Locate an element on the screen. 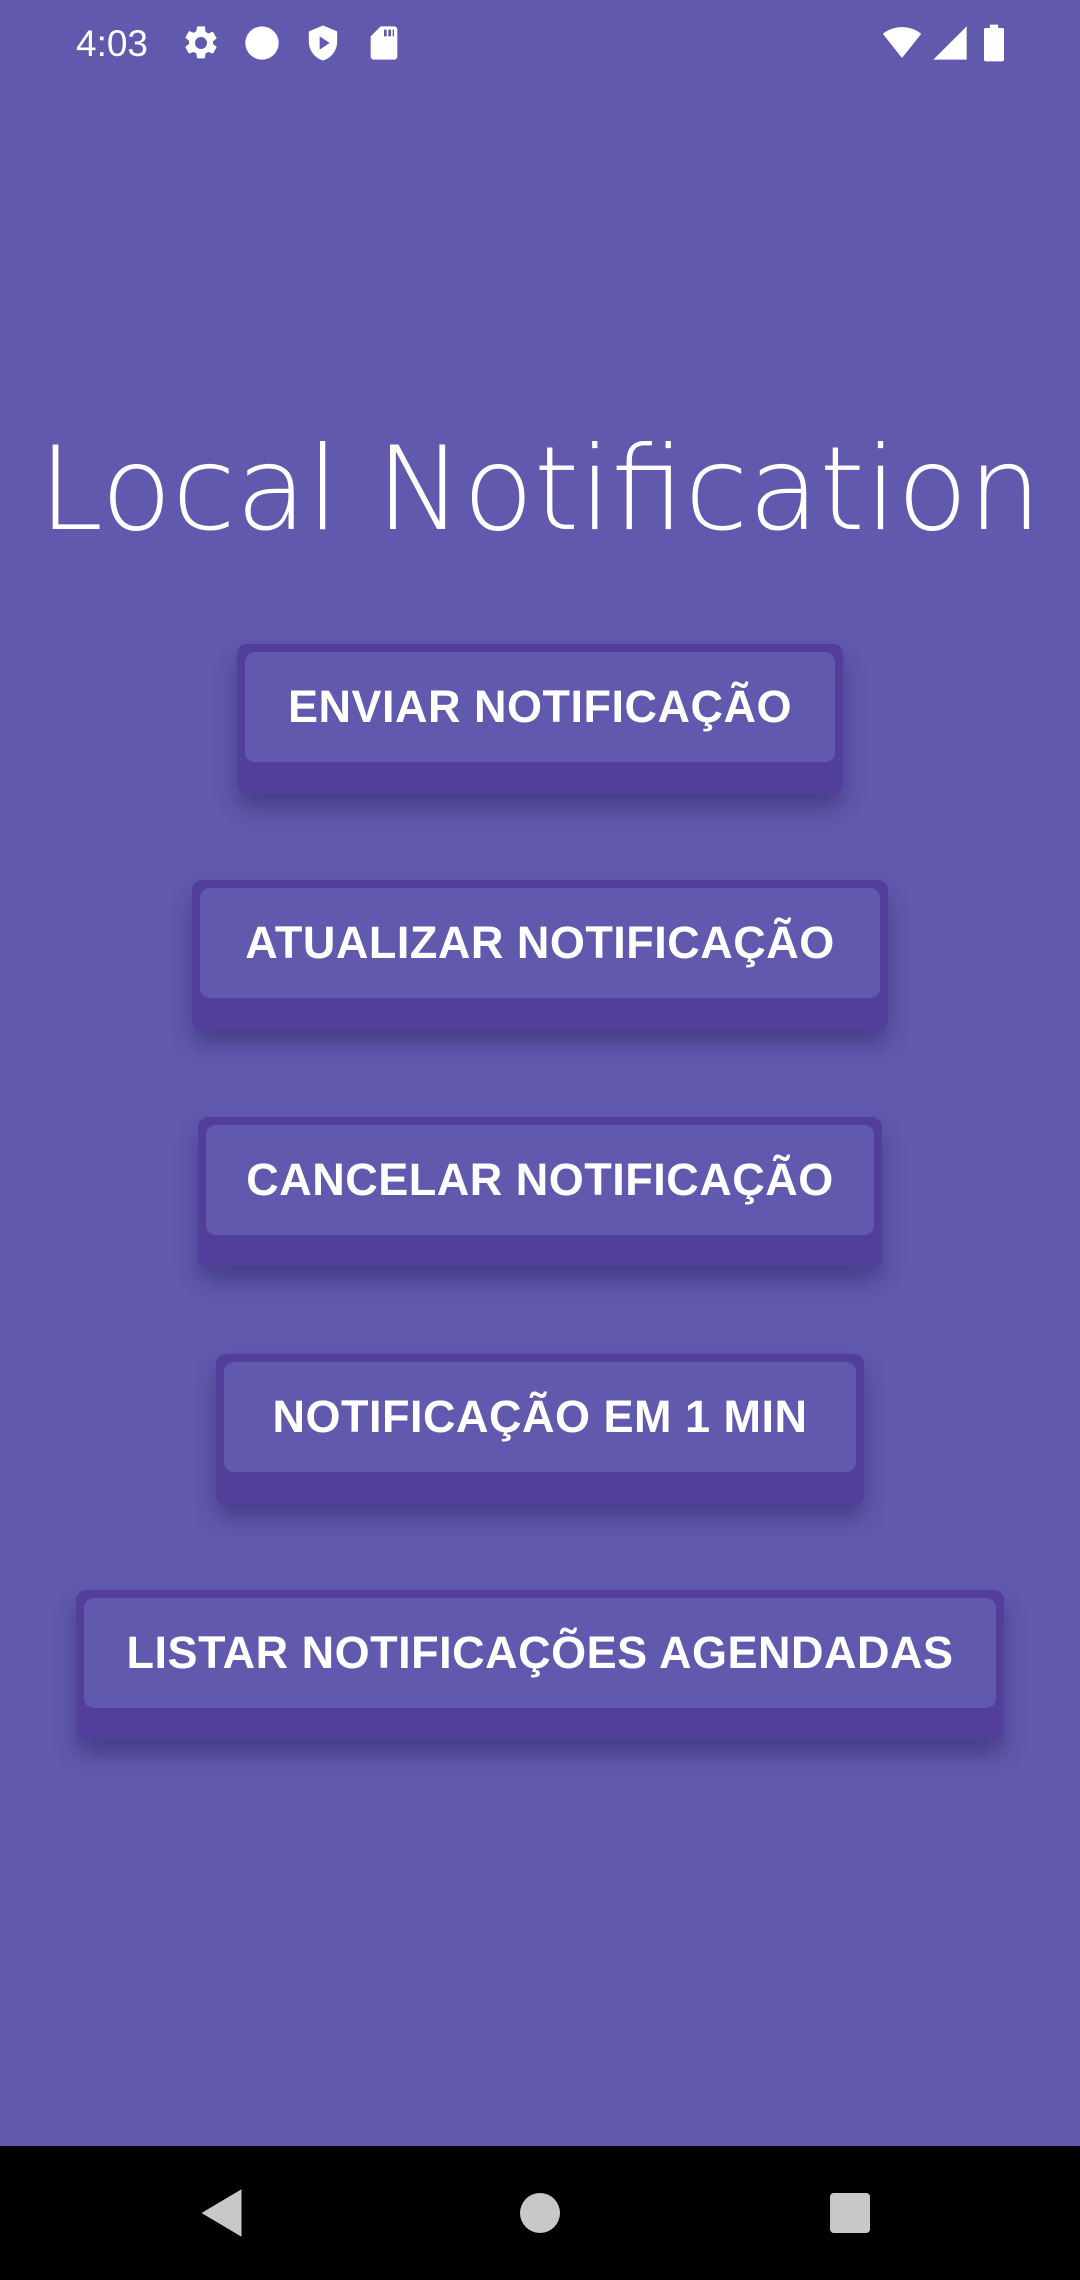 Image resolution: width=1080 pixels, height=2280 pixels. recents-square-icon is located at coordinates (850, 2213).